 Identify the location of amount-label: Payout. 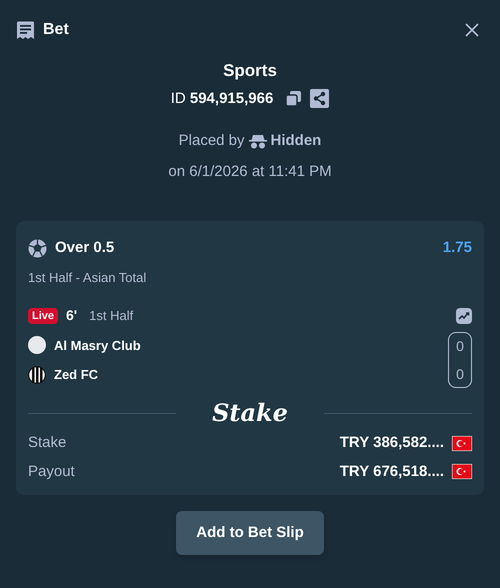
(51, 472).